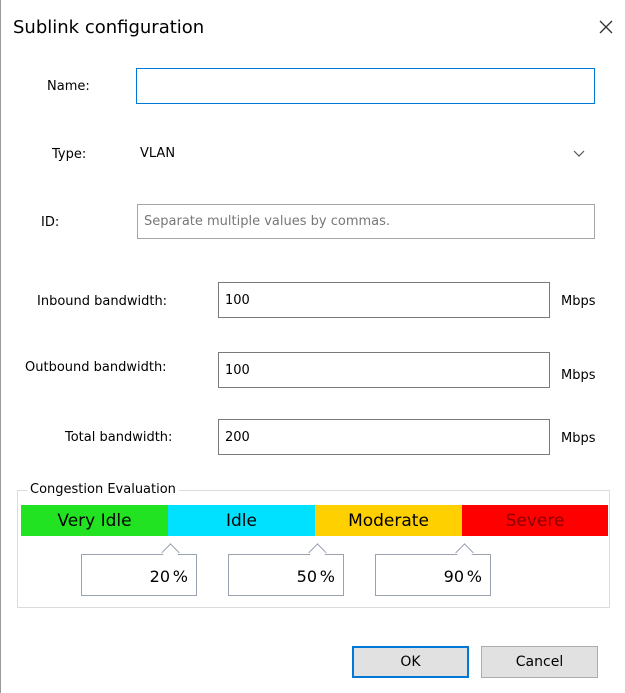 The width and height of the screenshot is (625, 693). I want to click on close-button, so click(606, 27).